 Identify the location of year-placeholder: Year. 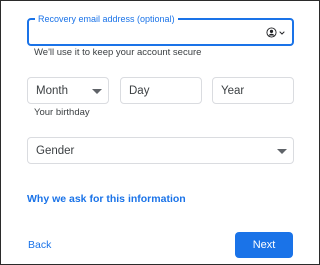
(233, 90).